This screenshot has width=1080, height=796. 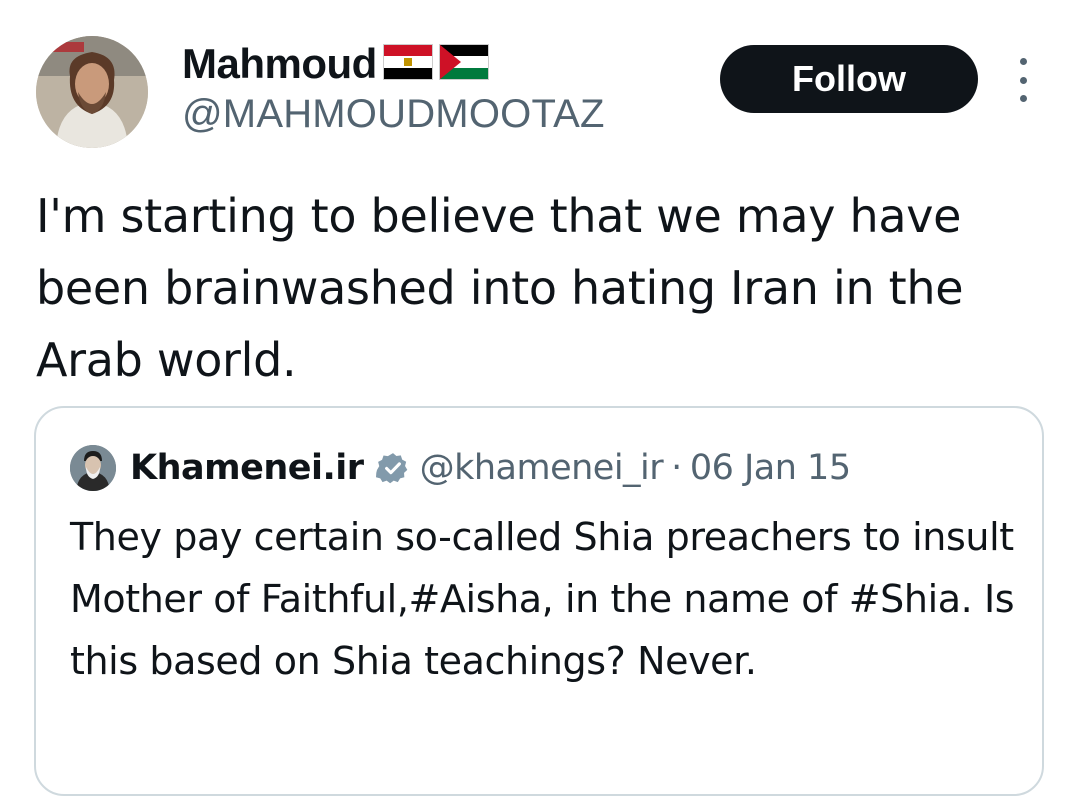 I want to click on quoted-tweet-date: 06 Jan 15, so click(x=770, y=468).